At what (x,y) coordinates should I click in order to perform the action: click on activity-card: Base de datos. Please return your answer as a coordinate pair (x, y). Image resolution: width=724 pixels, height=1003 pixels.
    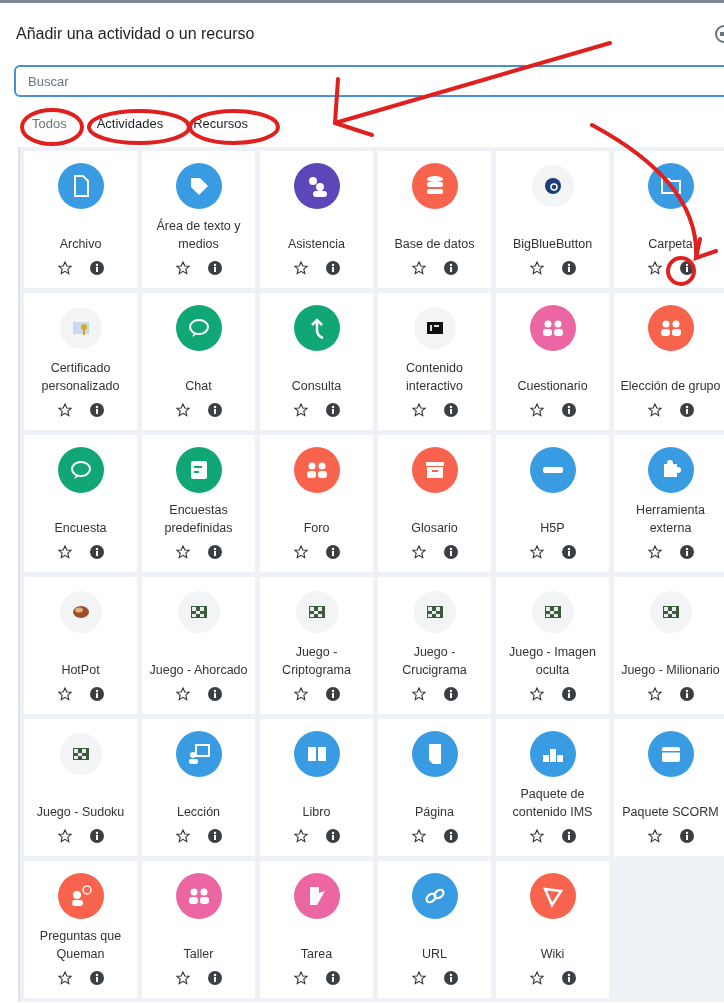
    Looking at the image, I should click on (434, 219).